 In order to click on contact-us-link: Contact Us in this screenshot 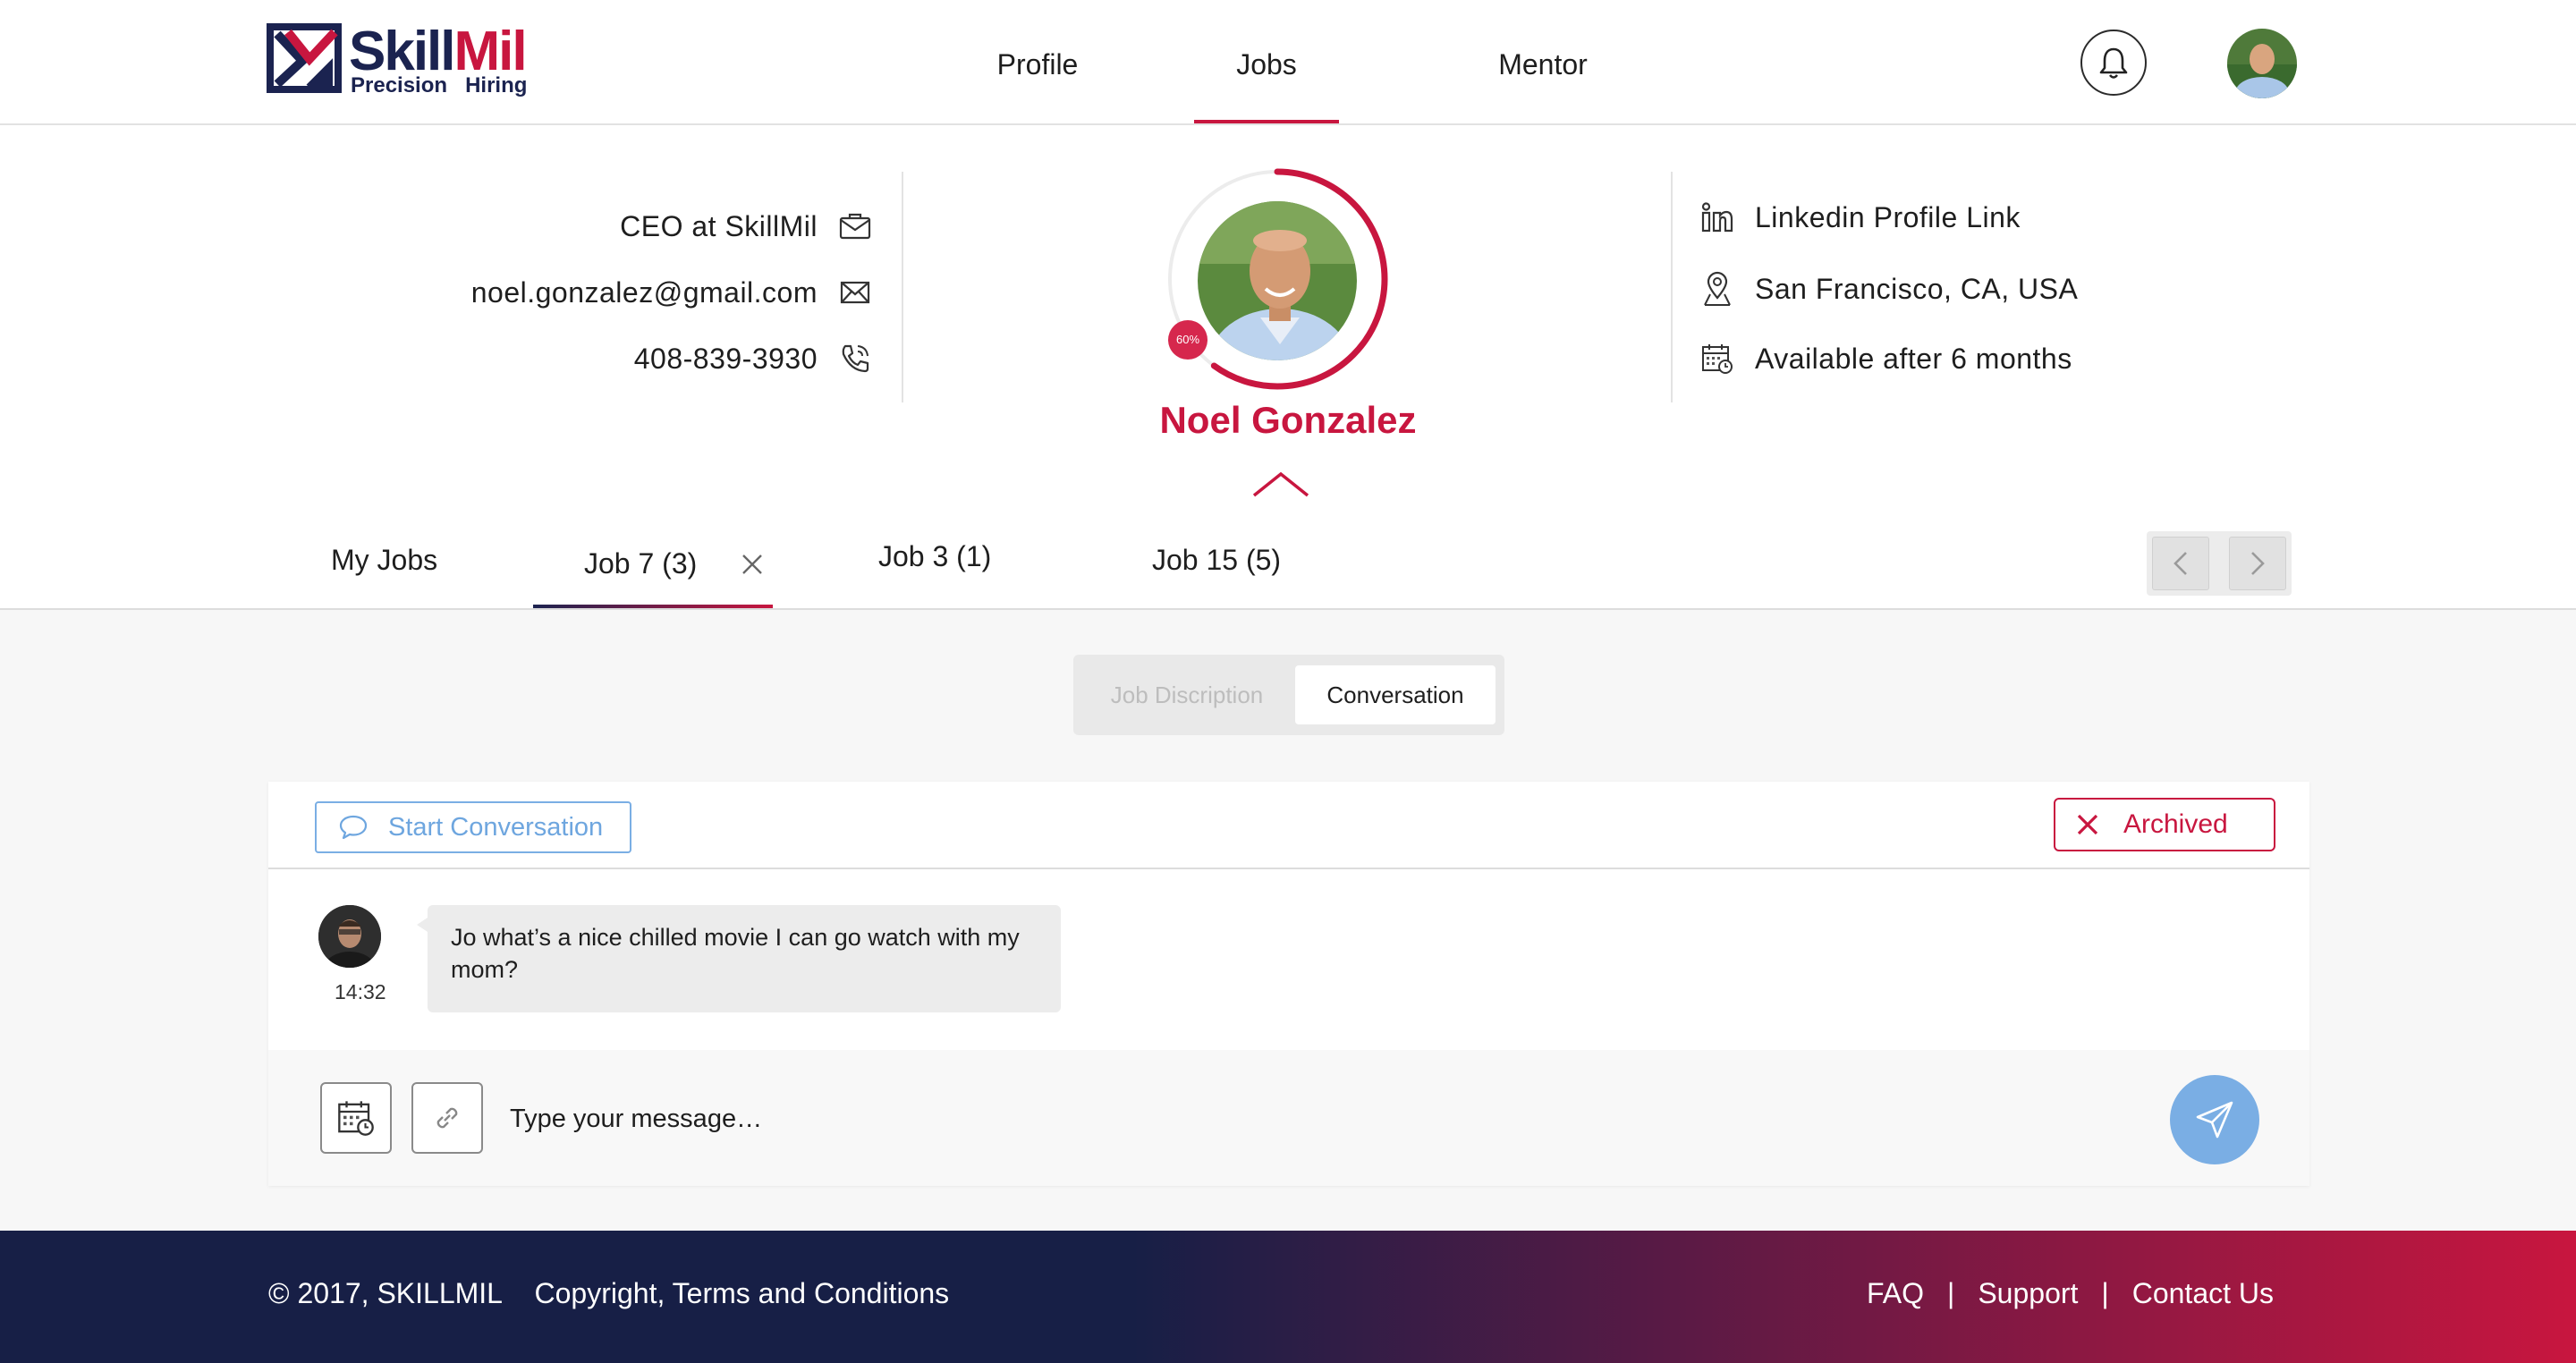, I will do `click(2203, 1293)`.